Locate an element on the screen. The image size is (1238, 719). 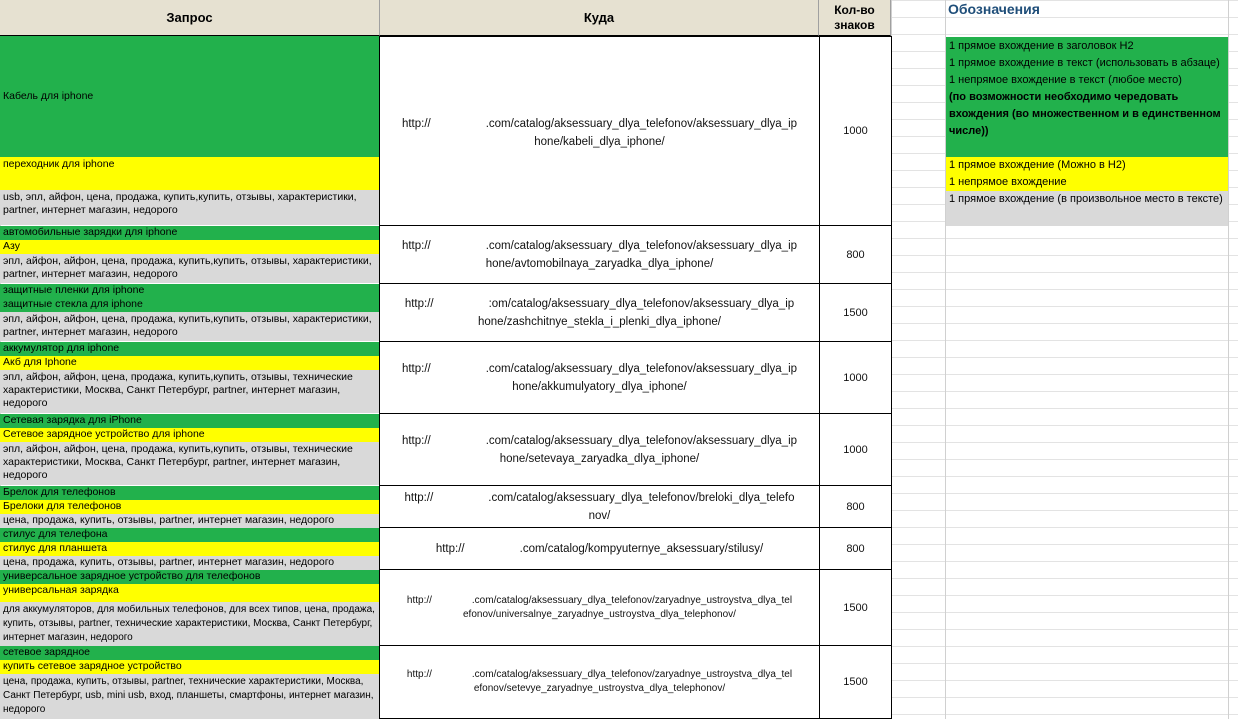
query-green-cell: защитные пленки для iphone is located at coordinates (190, 291).